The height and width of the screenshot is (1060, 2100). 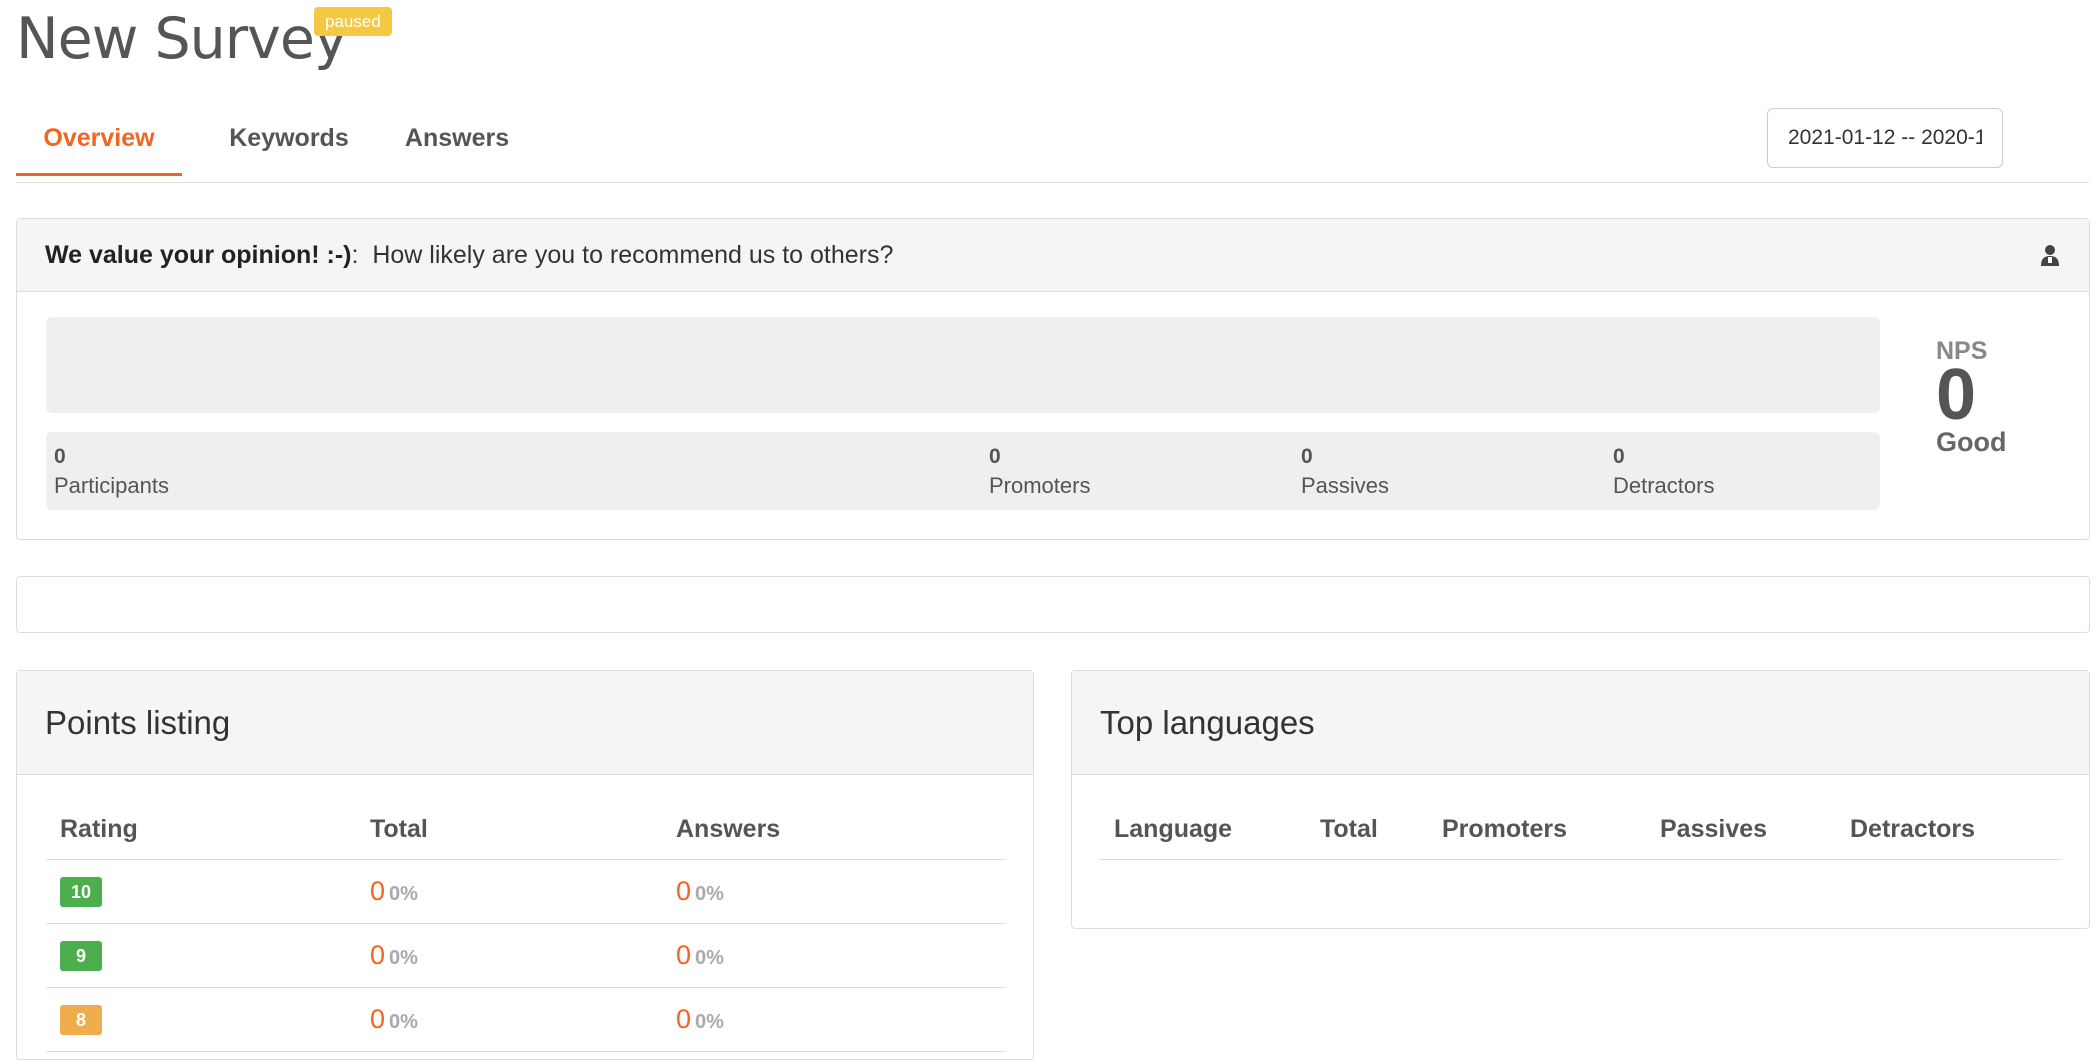 What do you see at coordinates (1345, 485) in the screenshot?
I see `stat-label: Passives` at bounding box center [1345, 485].